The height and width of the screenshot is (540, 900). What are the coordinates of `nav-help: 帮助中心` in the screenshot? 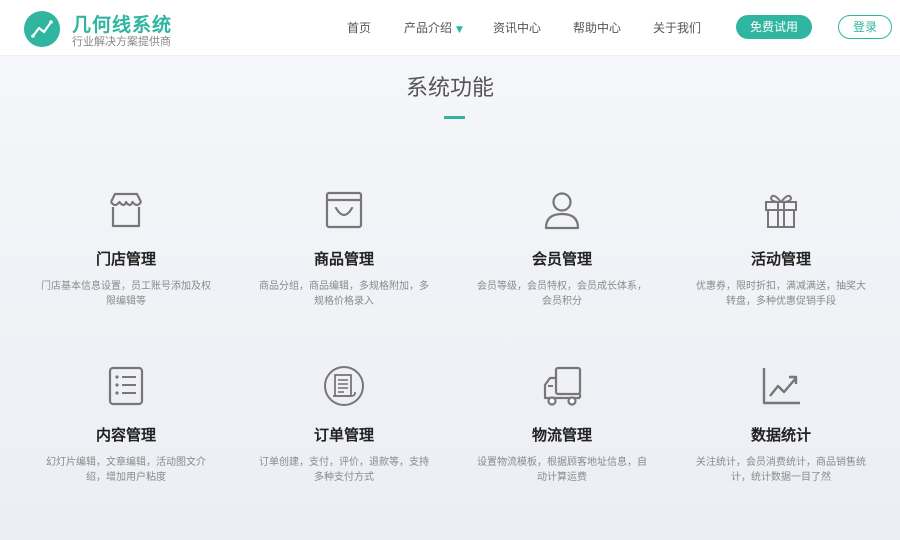 It's located at (597, 27).